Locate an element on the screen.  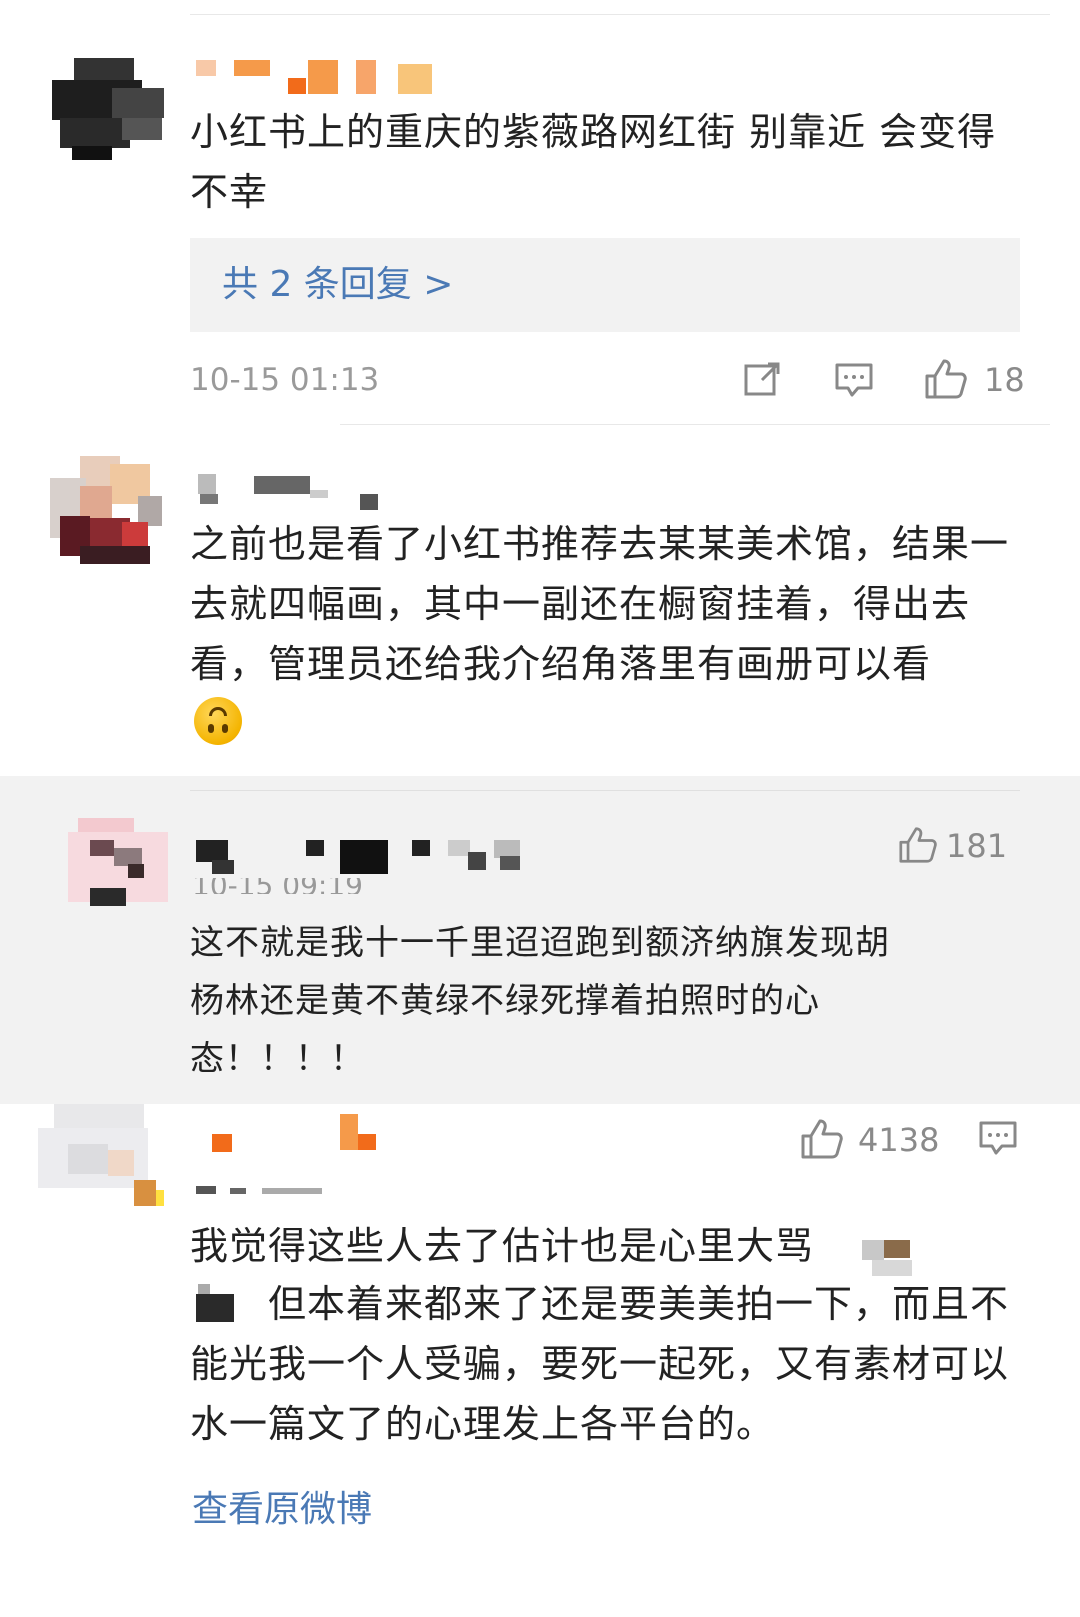
view-replies-link: 共 2 条回复 > is located at coordinates (337, 285).